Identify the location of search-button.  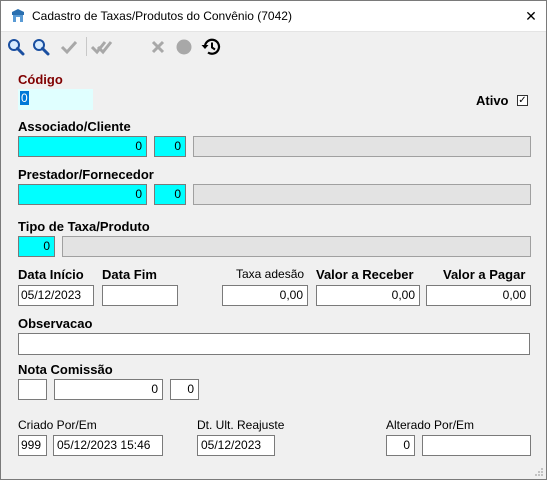
(16, 47).